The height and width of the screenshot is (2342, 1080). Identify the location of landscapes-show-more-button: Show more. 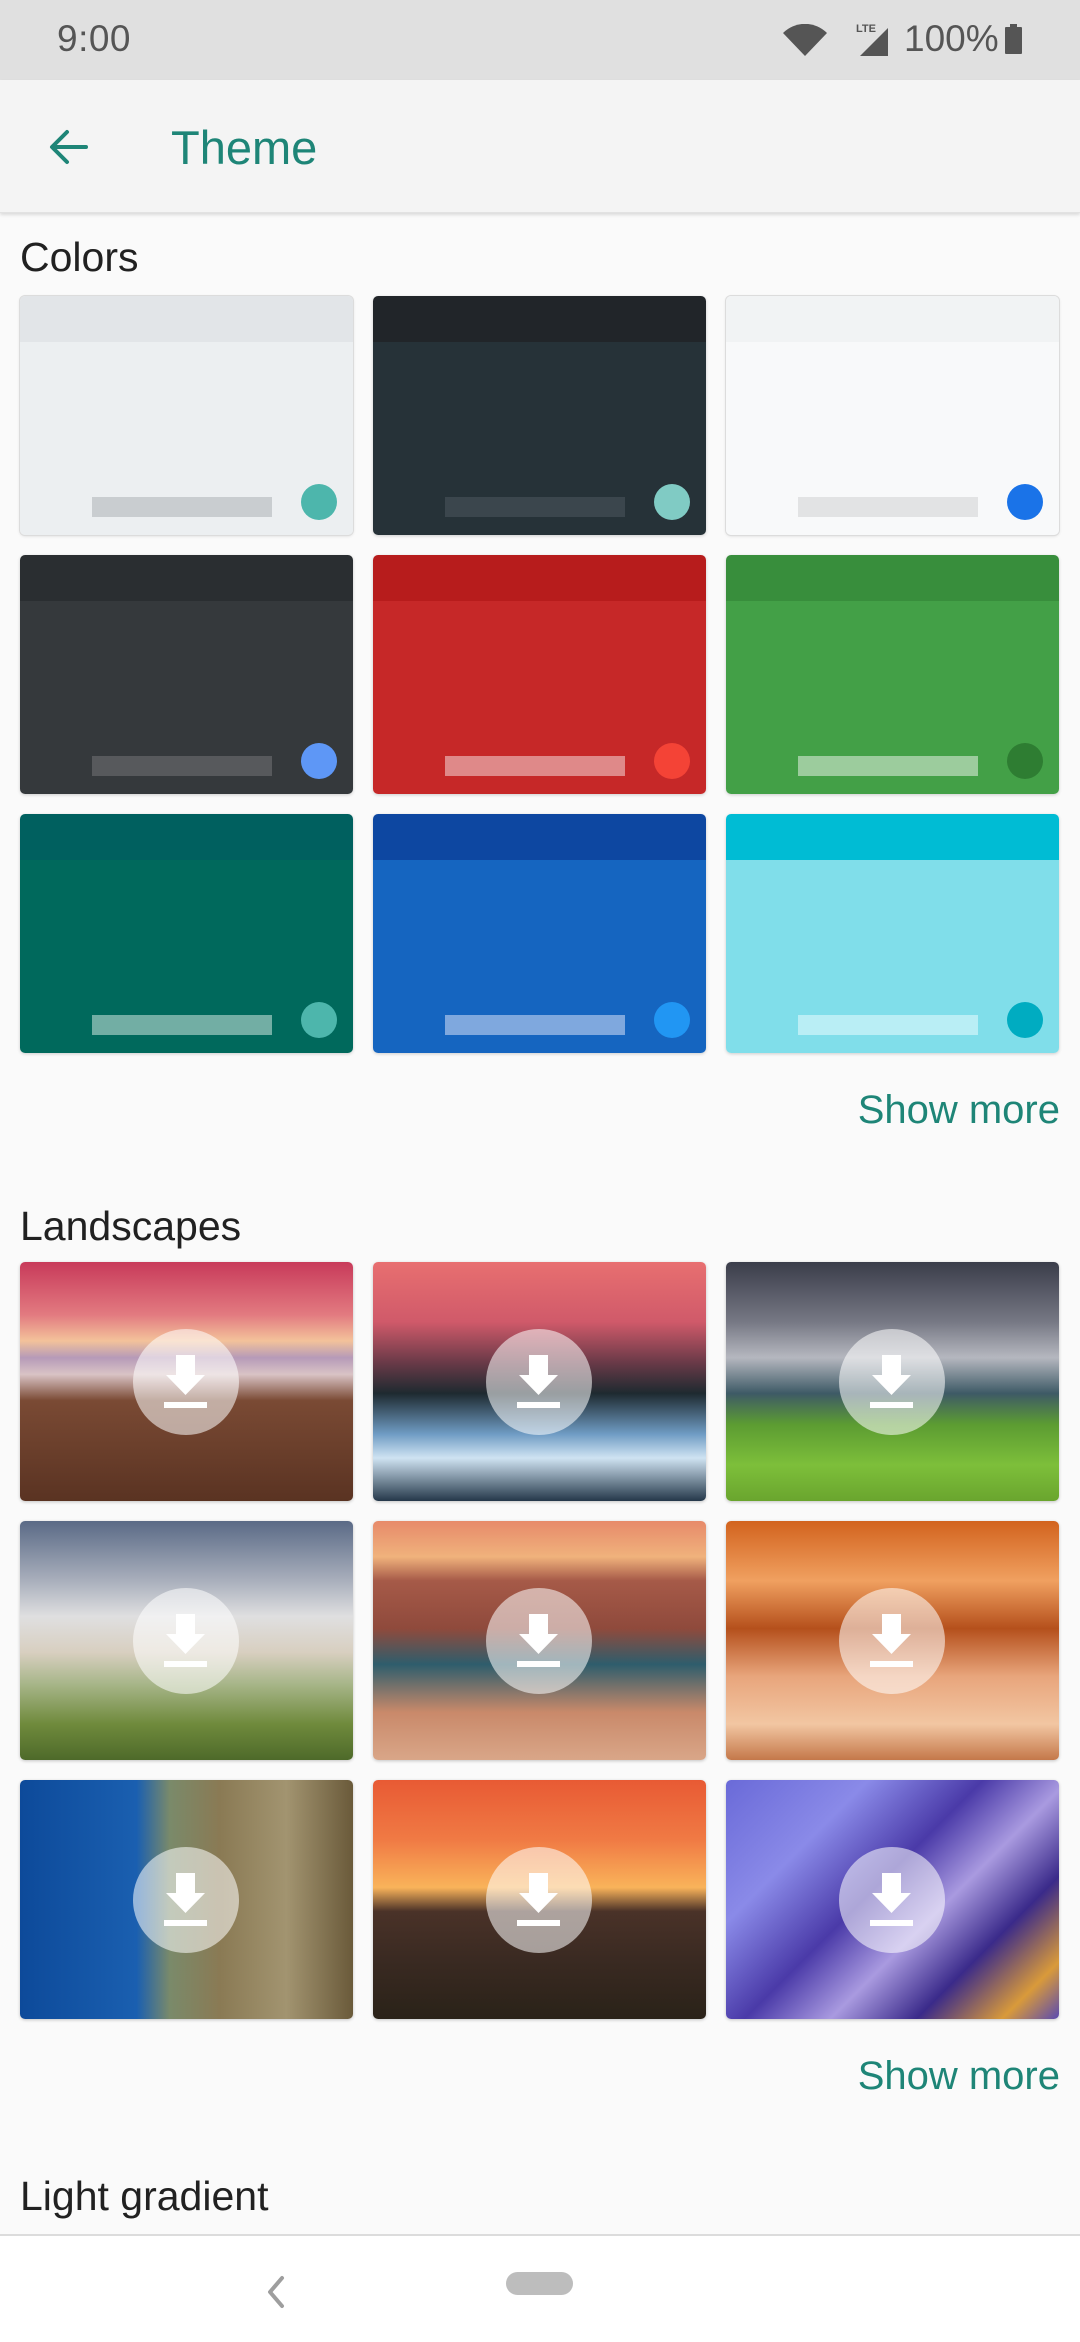
(959, 2076).